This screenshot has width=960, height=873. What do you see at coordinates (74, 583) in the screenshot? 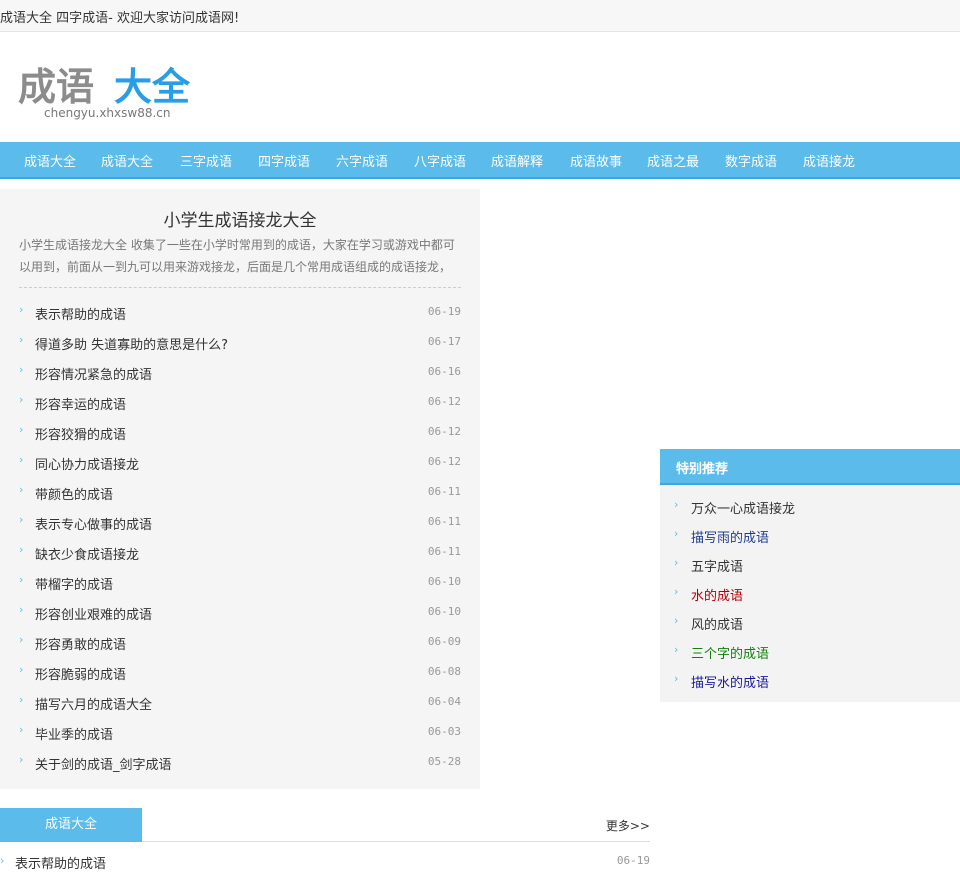
I see `article-link: 带榴字的成语` at bounding box center [74, 583].